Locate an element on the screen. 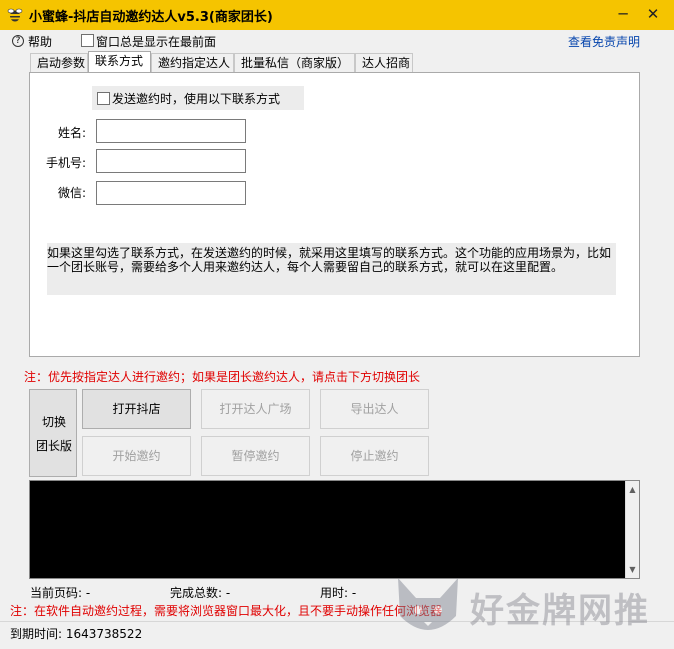 The image size is (674, 649). wechat-label: 微信: is located at coordinates (71, 193).